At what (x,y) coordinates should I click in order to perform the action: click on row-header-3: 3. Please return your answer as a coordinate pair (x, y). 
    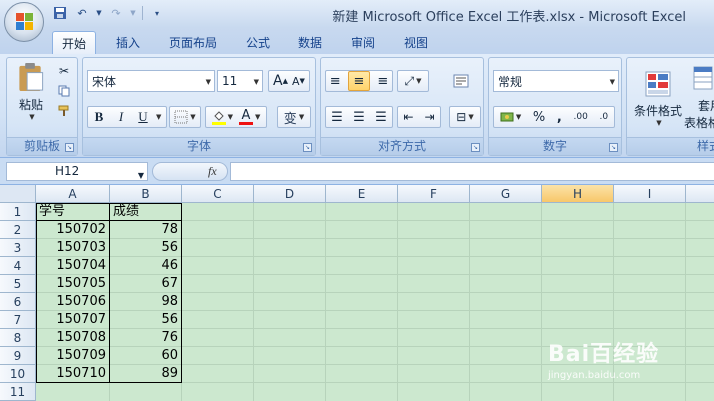
    Looking at the image, I should click on (18, 248).